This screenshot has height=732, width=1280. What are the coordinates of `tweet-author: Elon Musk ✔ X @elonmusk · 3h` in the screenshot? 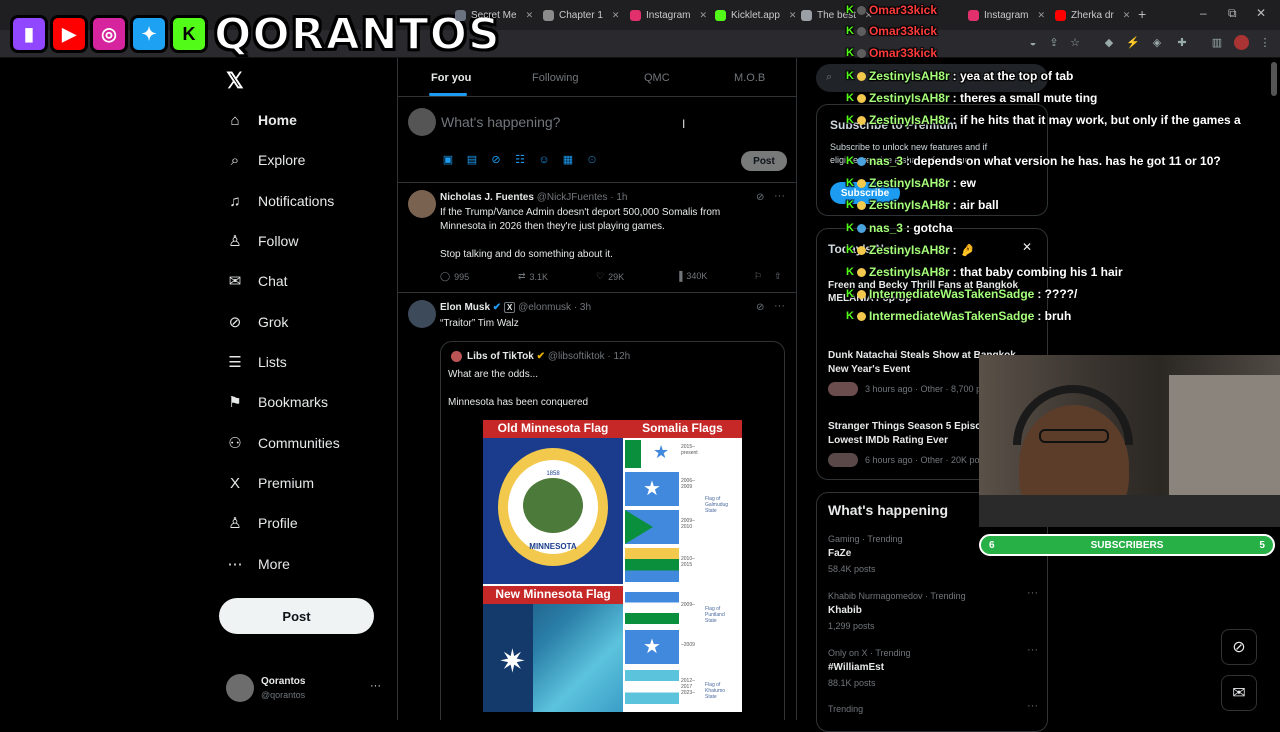 It's located at (515, 307).